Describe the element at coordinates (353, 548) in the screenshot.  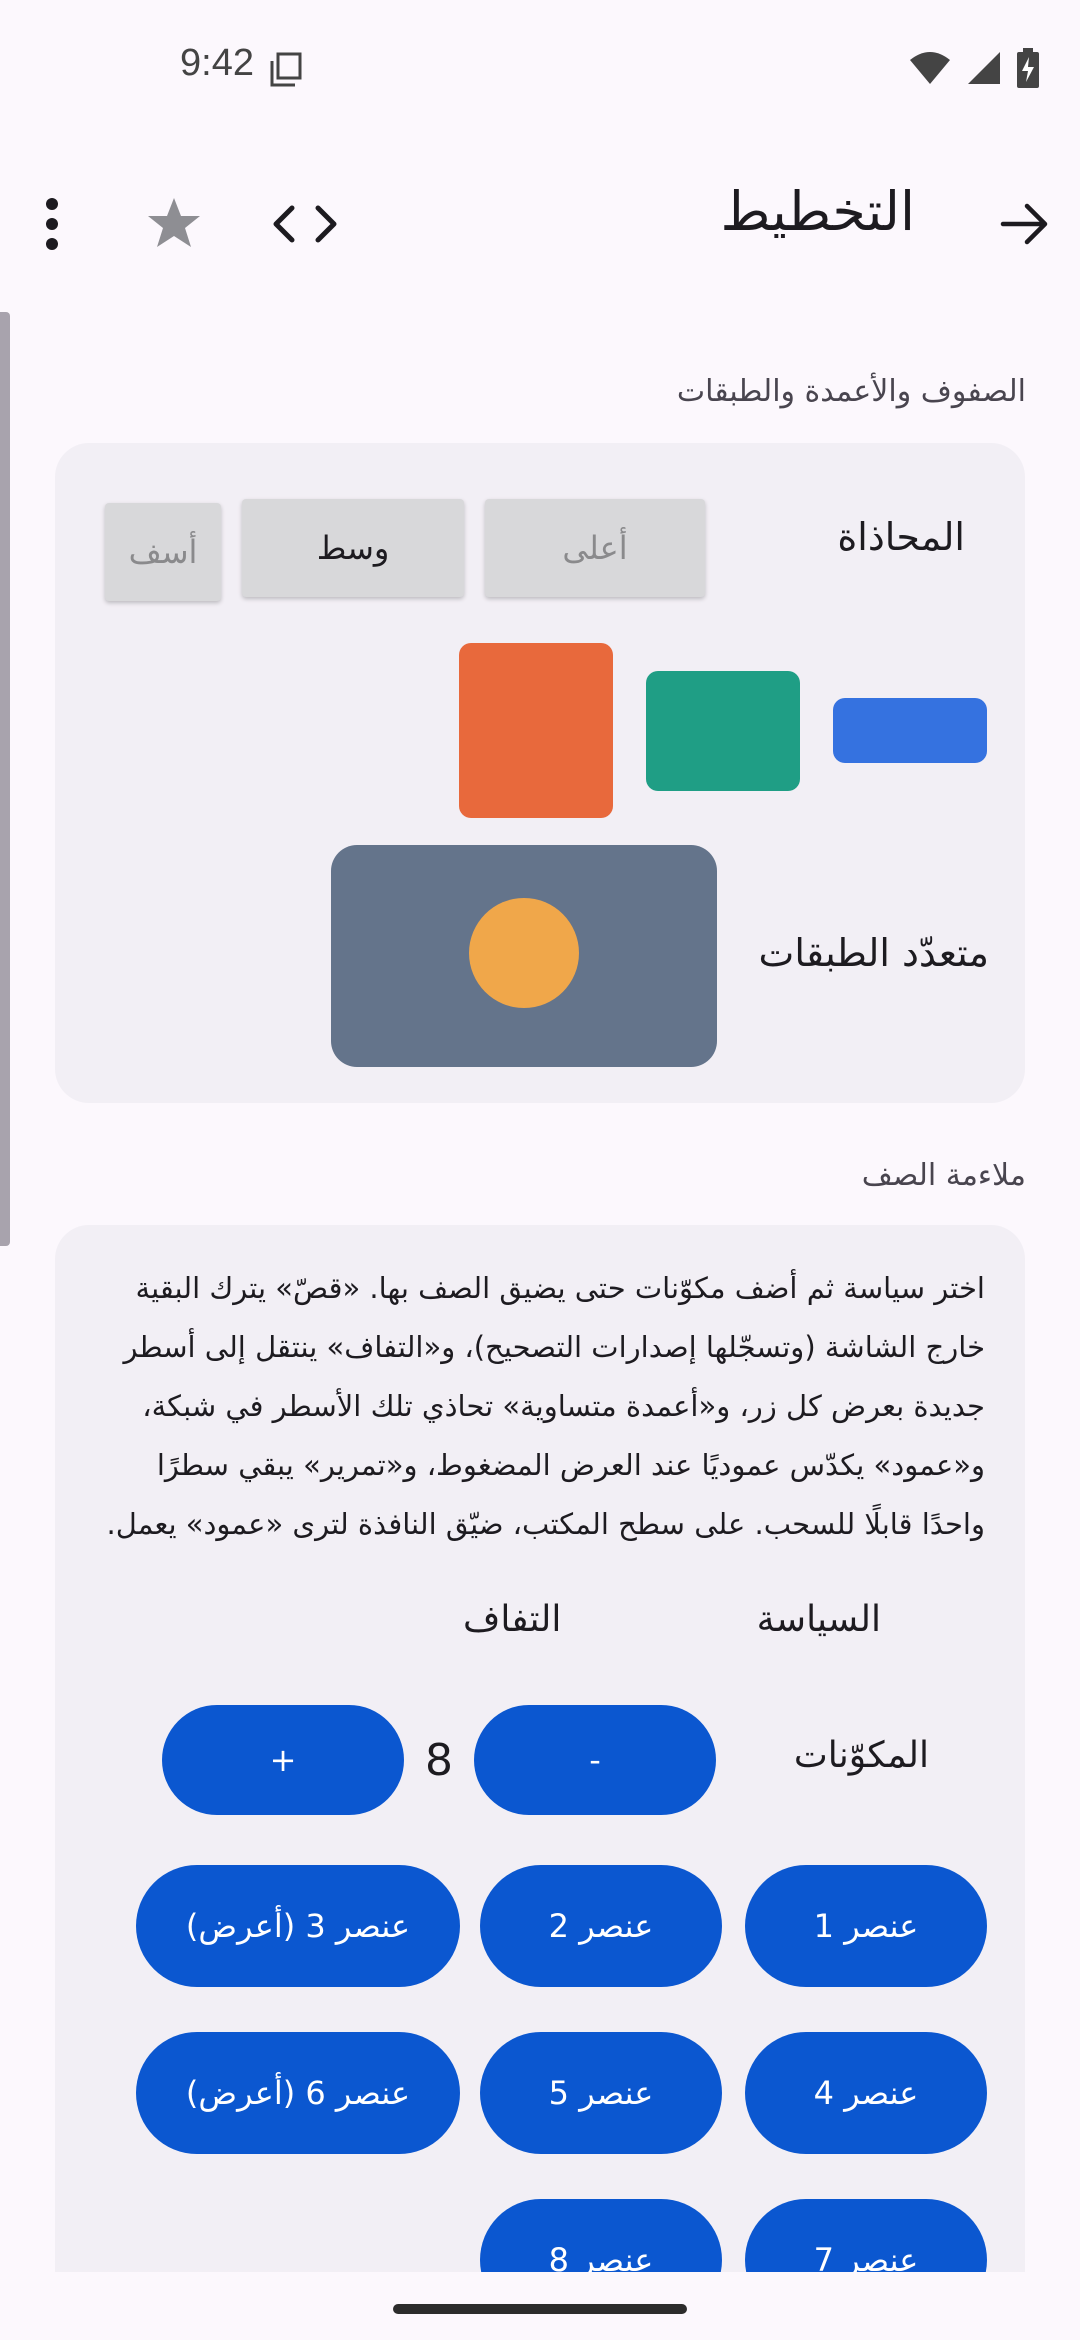
I see `align-center-button: وسط` at that location.